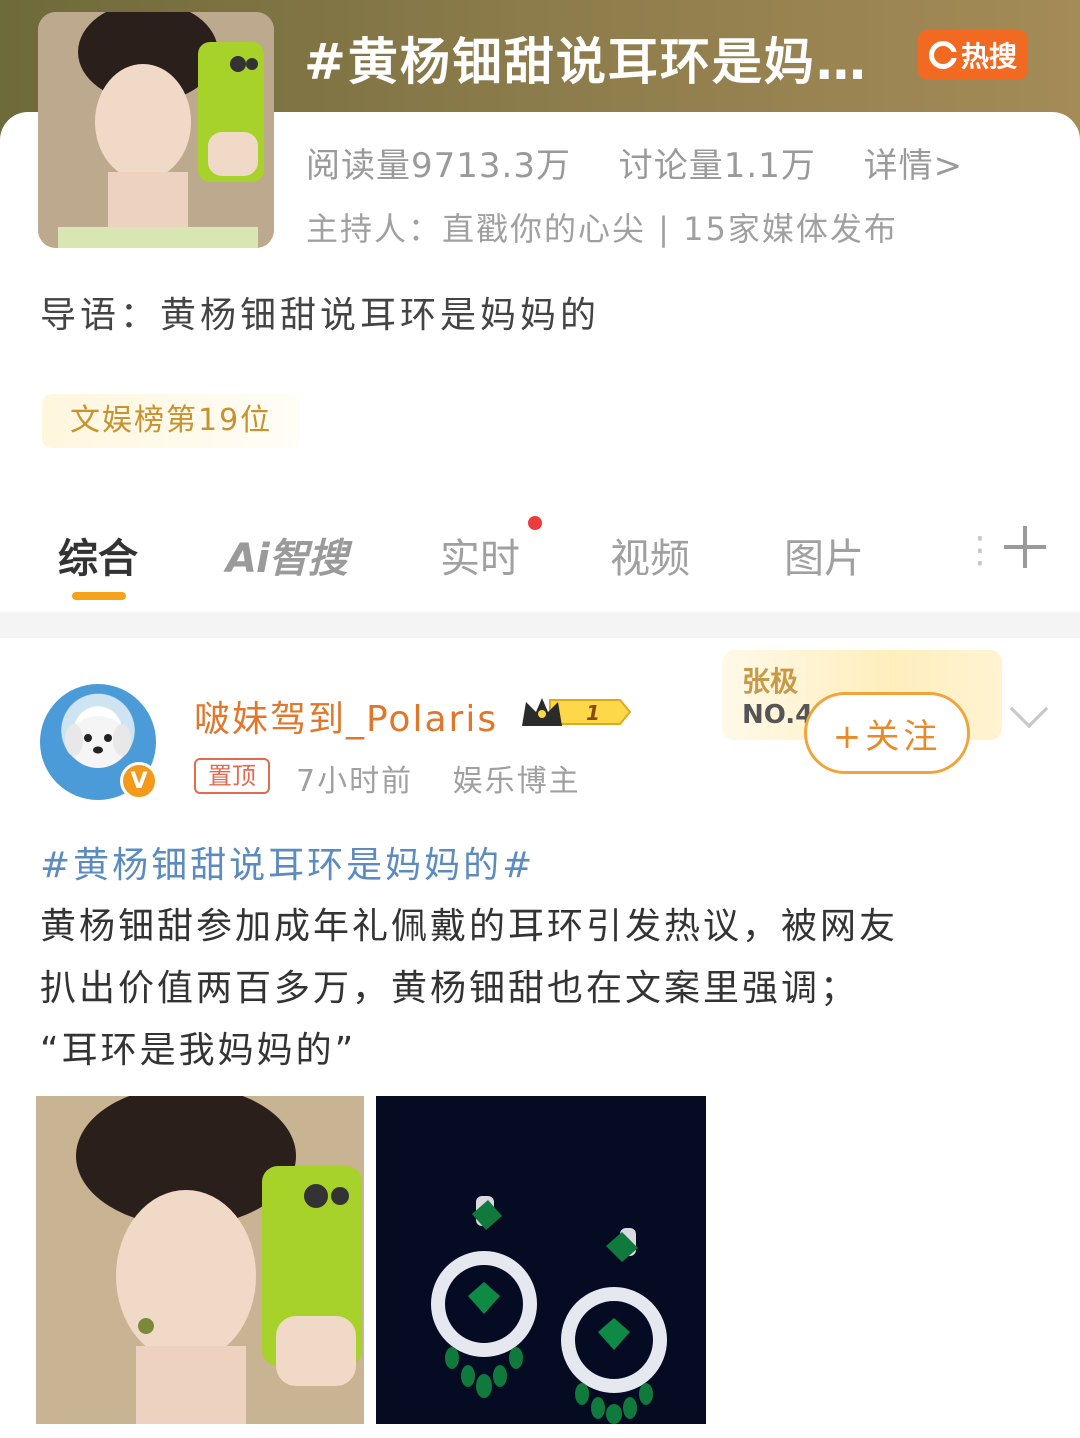 The width and height of the screenshot is (1080, 1438). Describe the element at coordinates (156, 130) in the screenshot. I see `topic-cover-image` at that location.